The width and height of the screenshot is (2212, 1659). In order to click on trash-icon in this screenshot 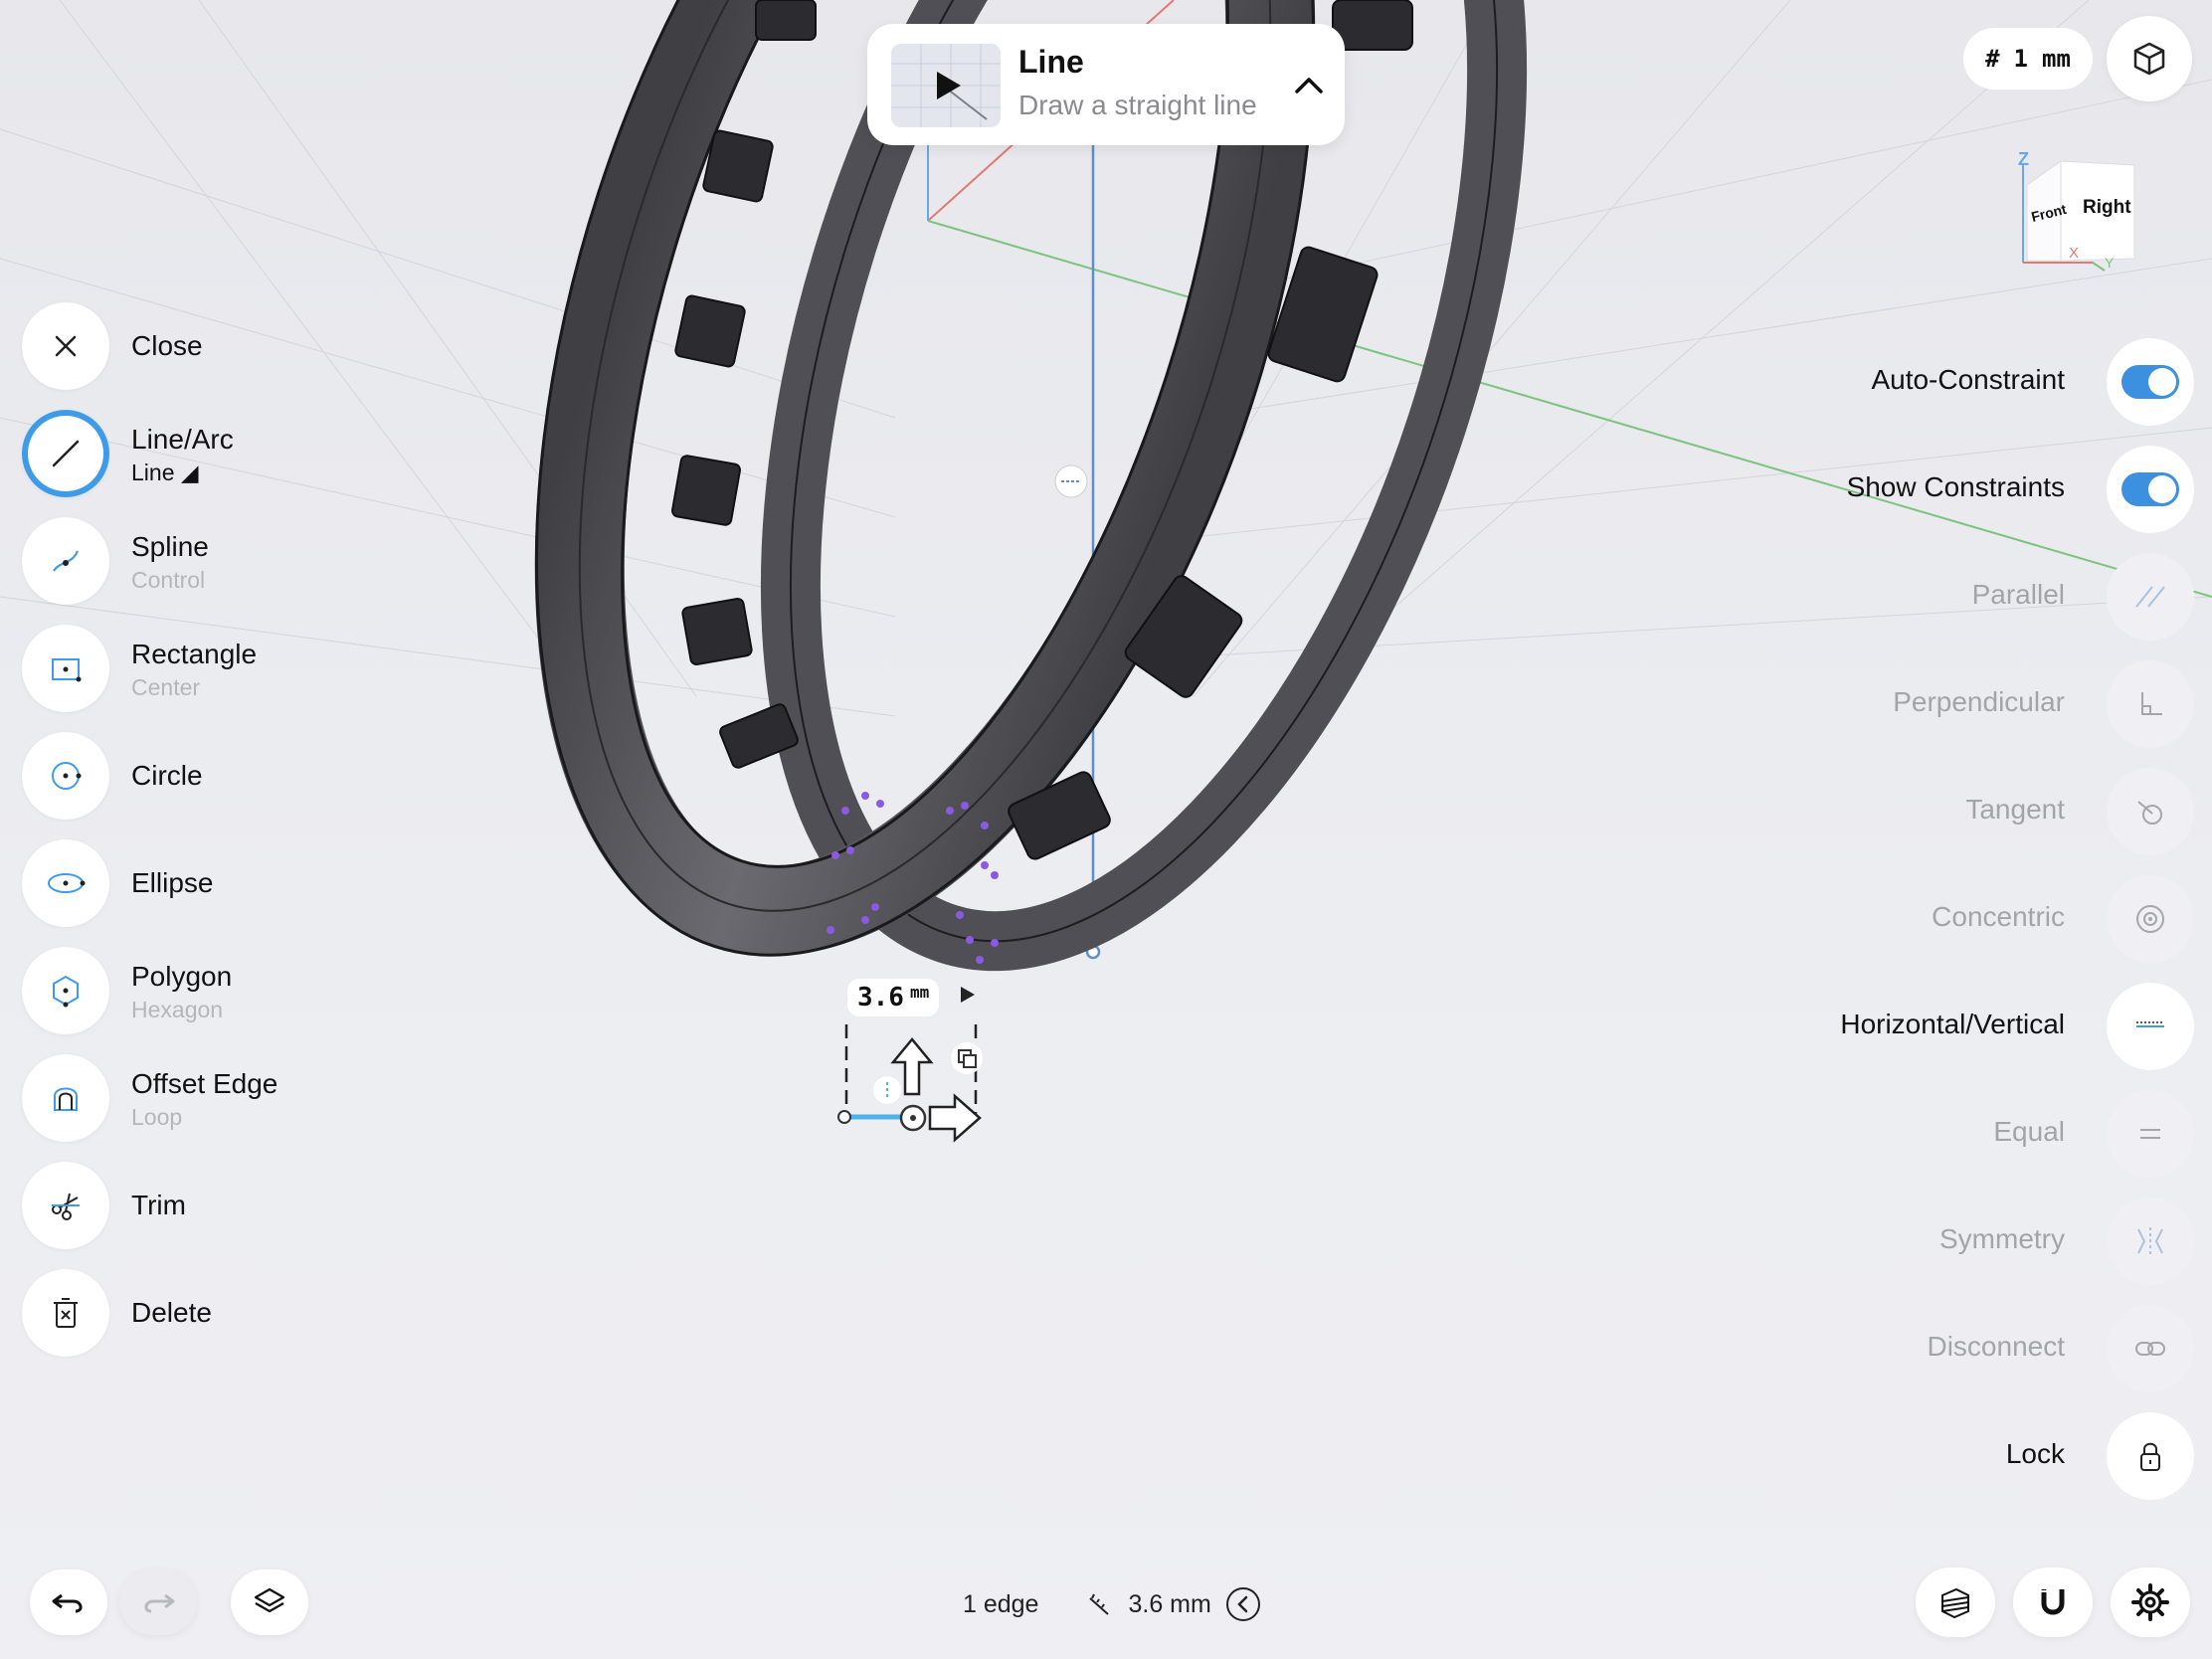, I will do `click(65, 1313)`.